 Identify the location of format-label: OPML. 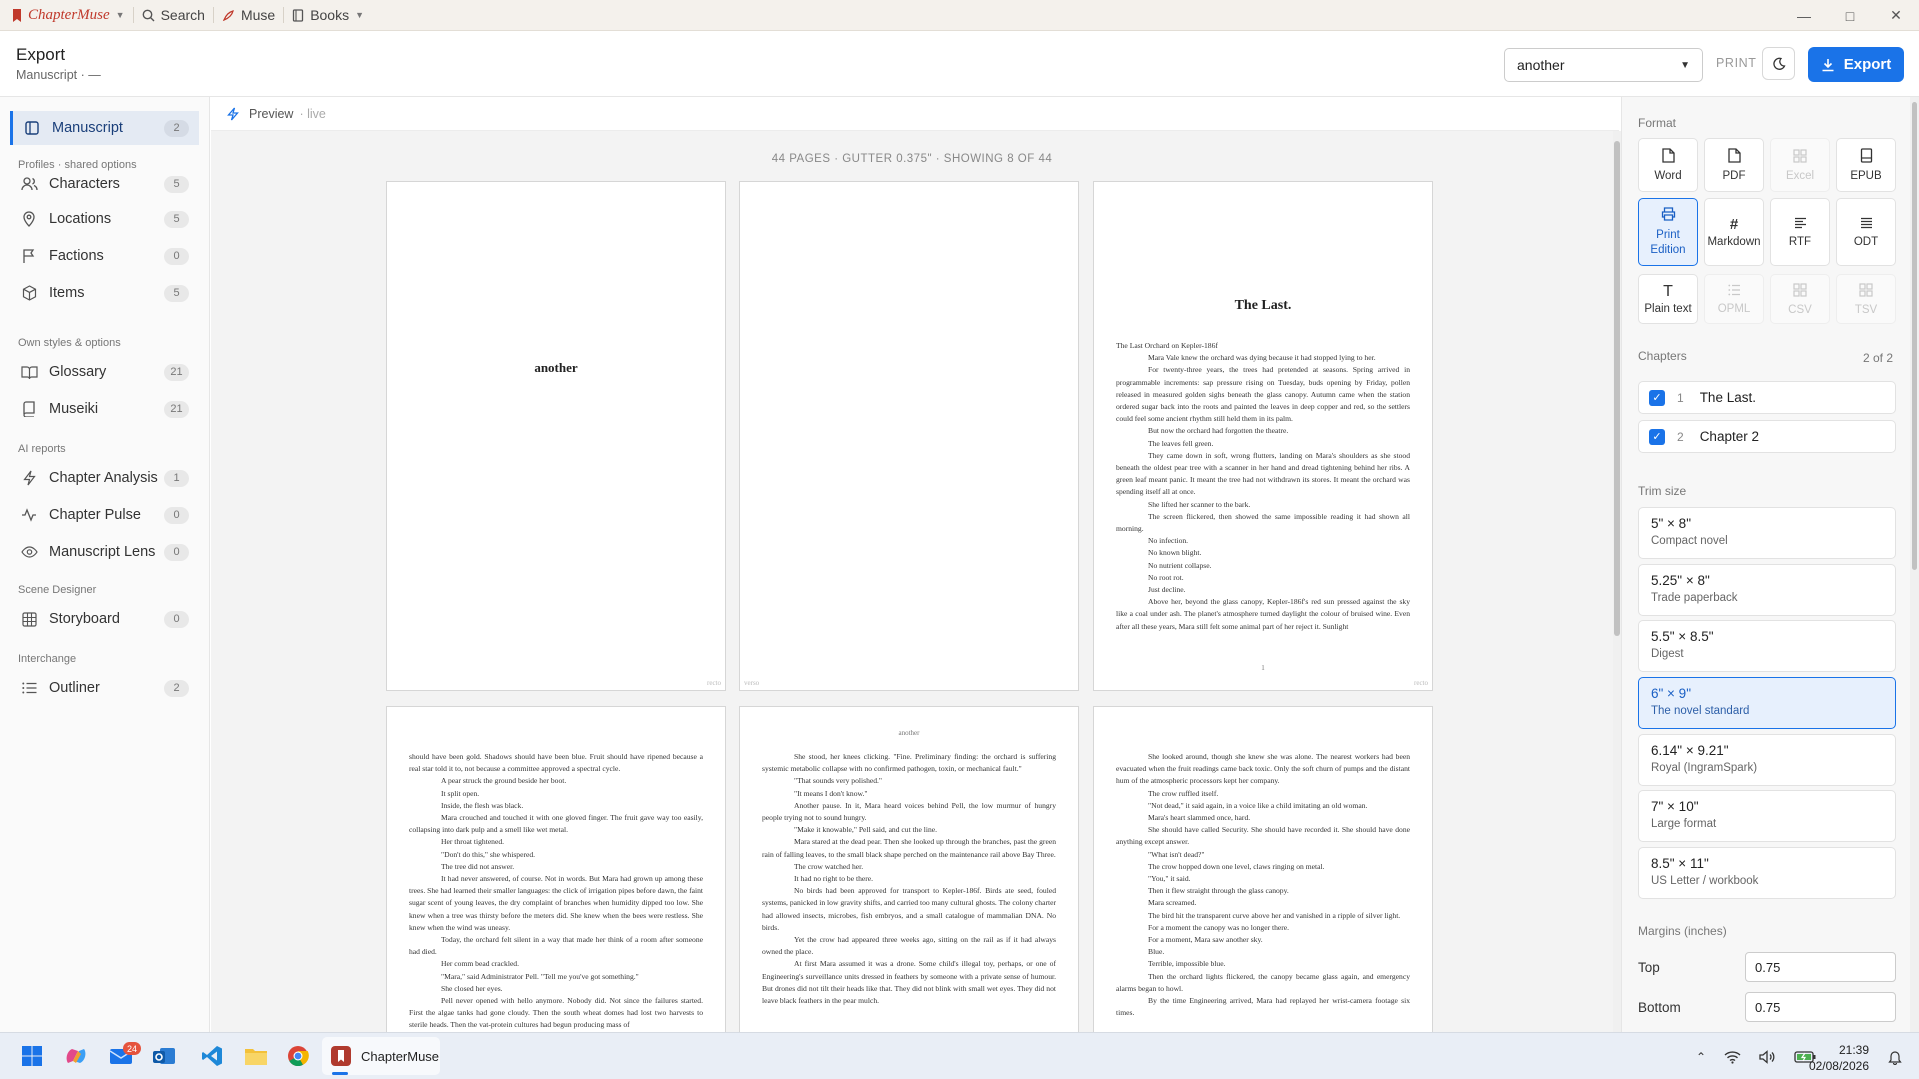
(1734, 308).